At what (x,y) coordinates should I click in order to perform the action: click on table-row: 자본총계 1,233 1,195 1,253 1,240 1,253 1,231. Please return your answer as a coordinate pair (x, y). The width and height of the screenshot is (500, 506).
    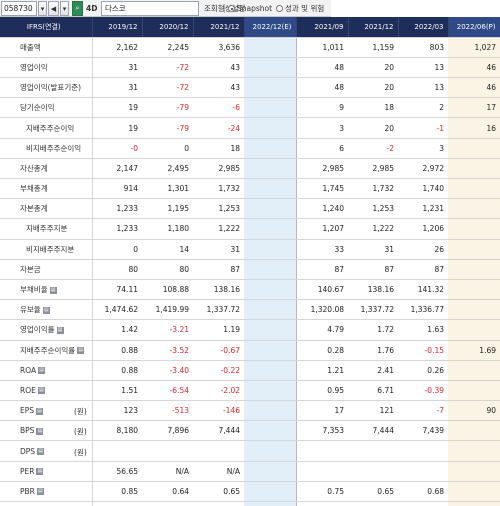
    Looking at the image, I should click on (250, 209).